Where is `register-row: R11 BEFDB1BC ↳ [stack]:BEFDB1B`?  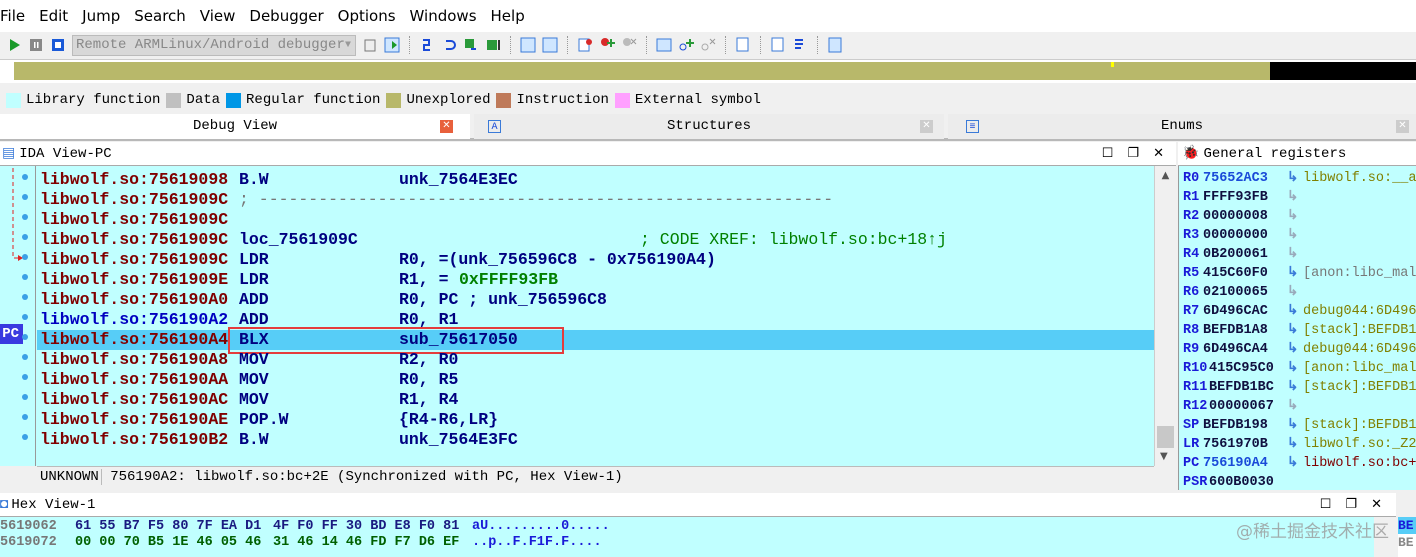 register-row: R11 BEFDB1BC ↳ [stack]:BEFDB1B is located at coordinates (1299, 387).